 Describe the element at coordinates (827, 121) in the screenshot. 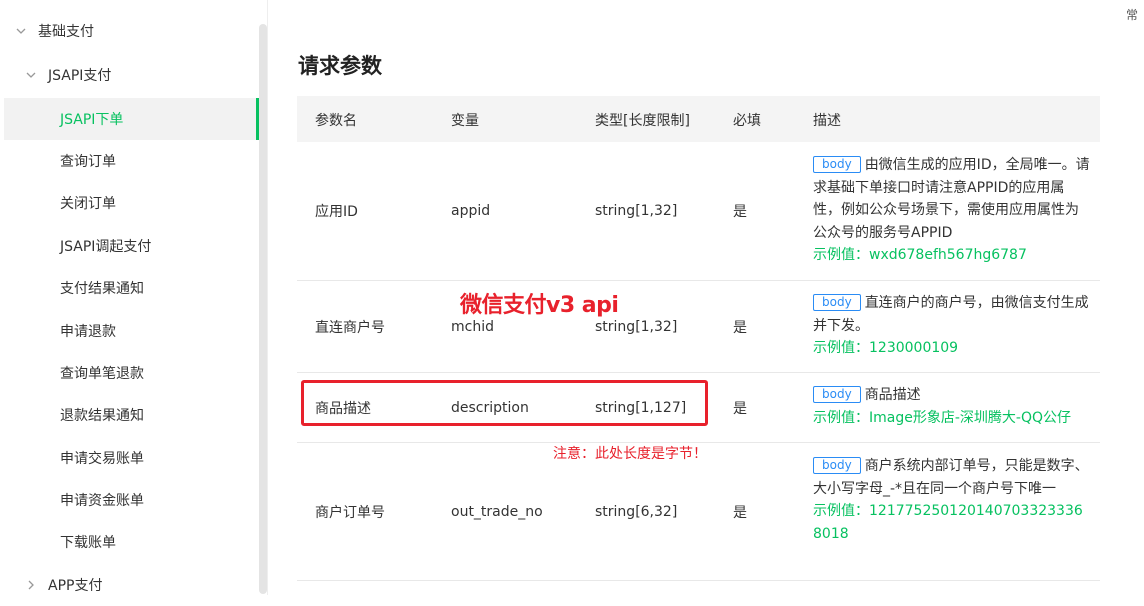

I see `column-header: 描述` at that location.